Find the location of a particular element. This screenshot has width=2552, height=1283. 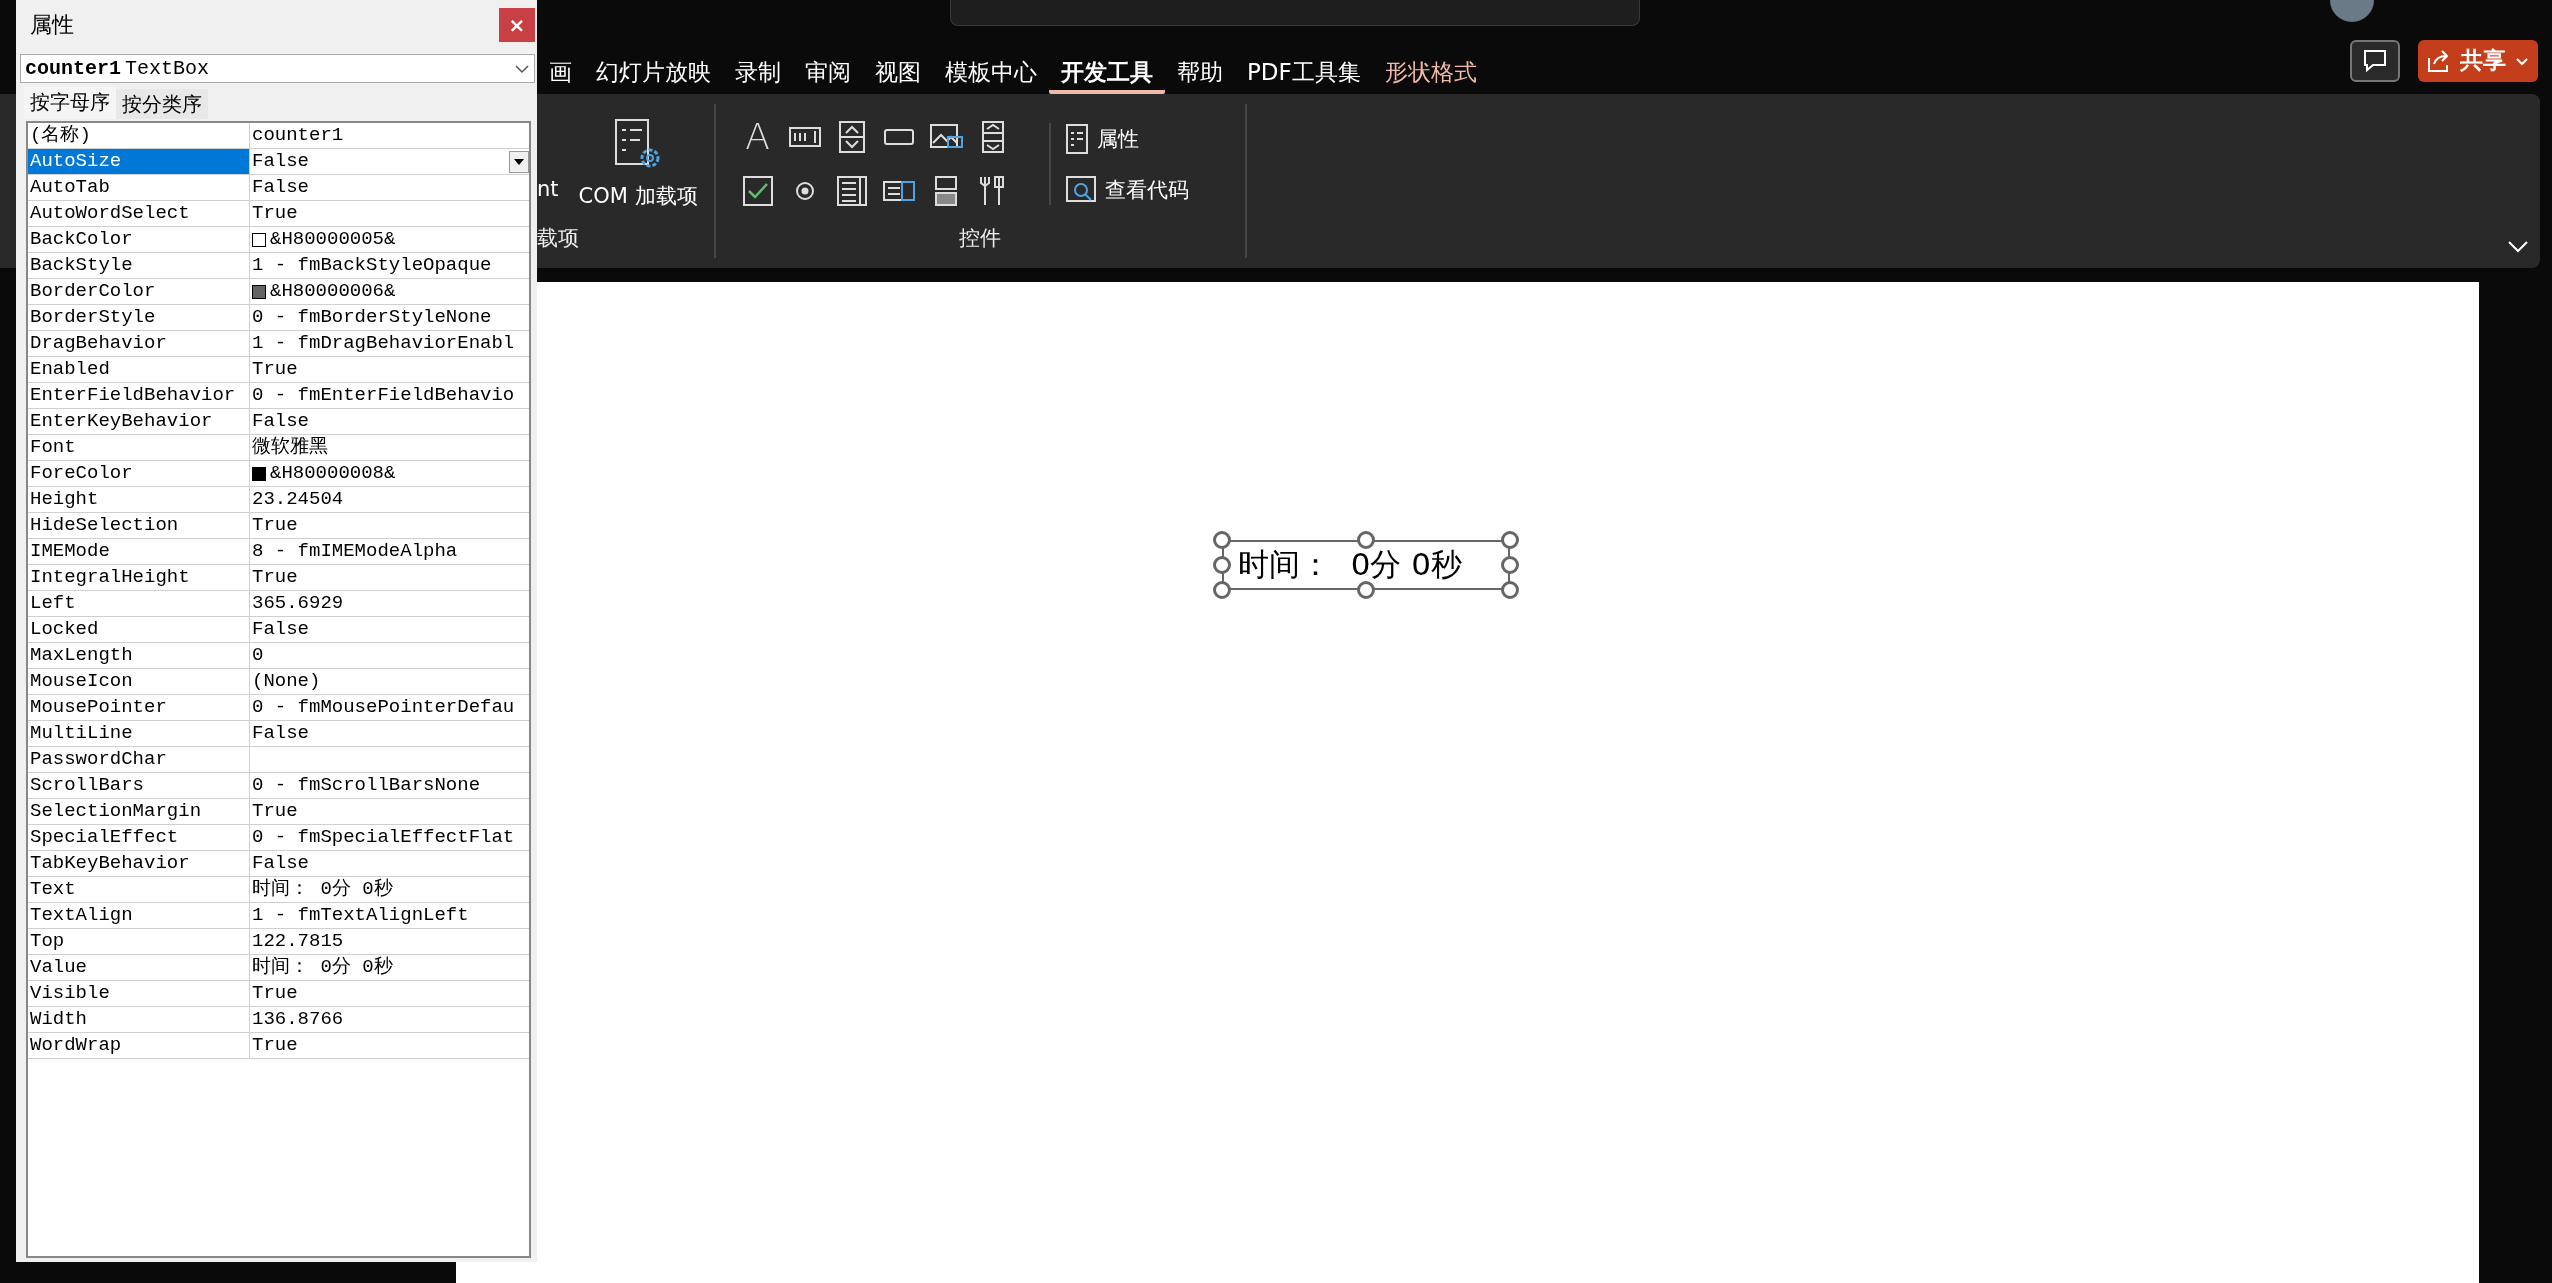

ribbon-tab: 幻灯片放映 is located at coordinates (653, 74).